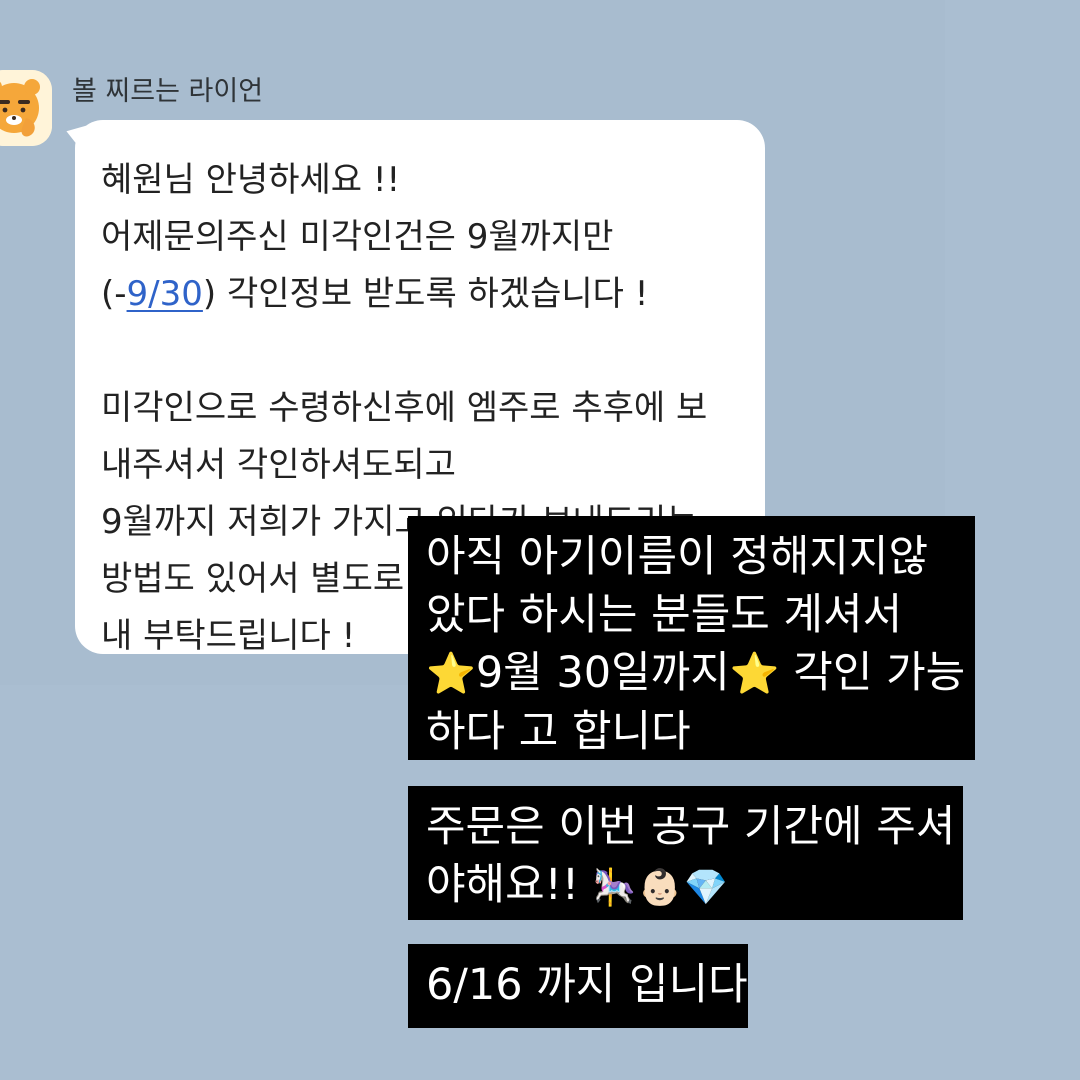 This screenshot has height=1080, width=1080. What do you see at coordinates (685, 853) in the screenshot?
I see `caption-box-order-period: 주문은 이번 공구 기간에 주셔 야해요!! 🎠👶🏻💎` at bounding box center [685, 853].